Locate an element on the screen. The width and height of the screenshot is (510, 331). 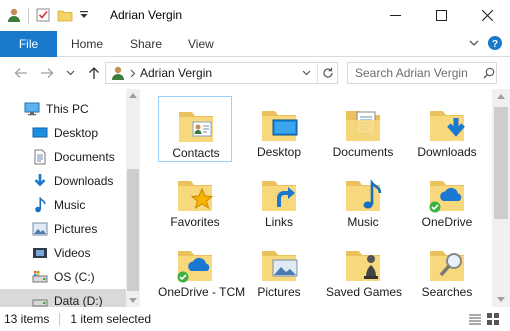
item-label: Favorites is located at coordinates (195, 222).